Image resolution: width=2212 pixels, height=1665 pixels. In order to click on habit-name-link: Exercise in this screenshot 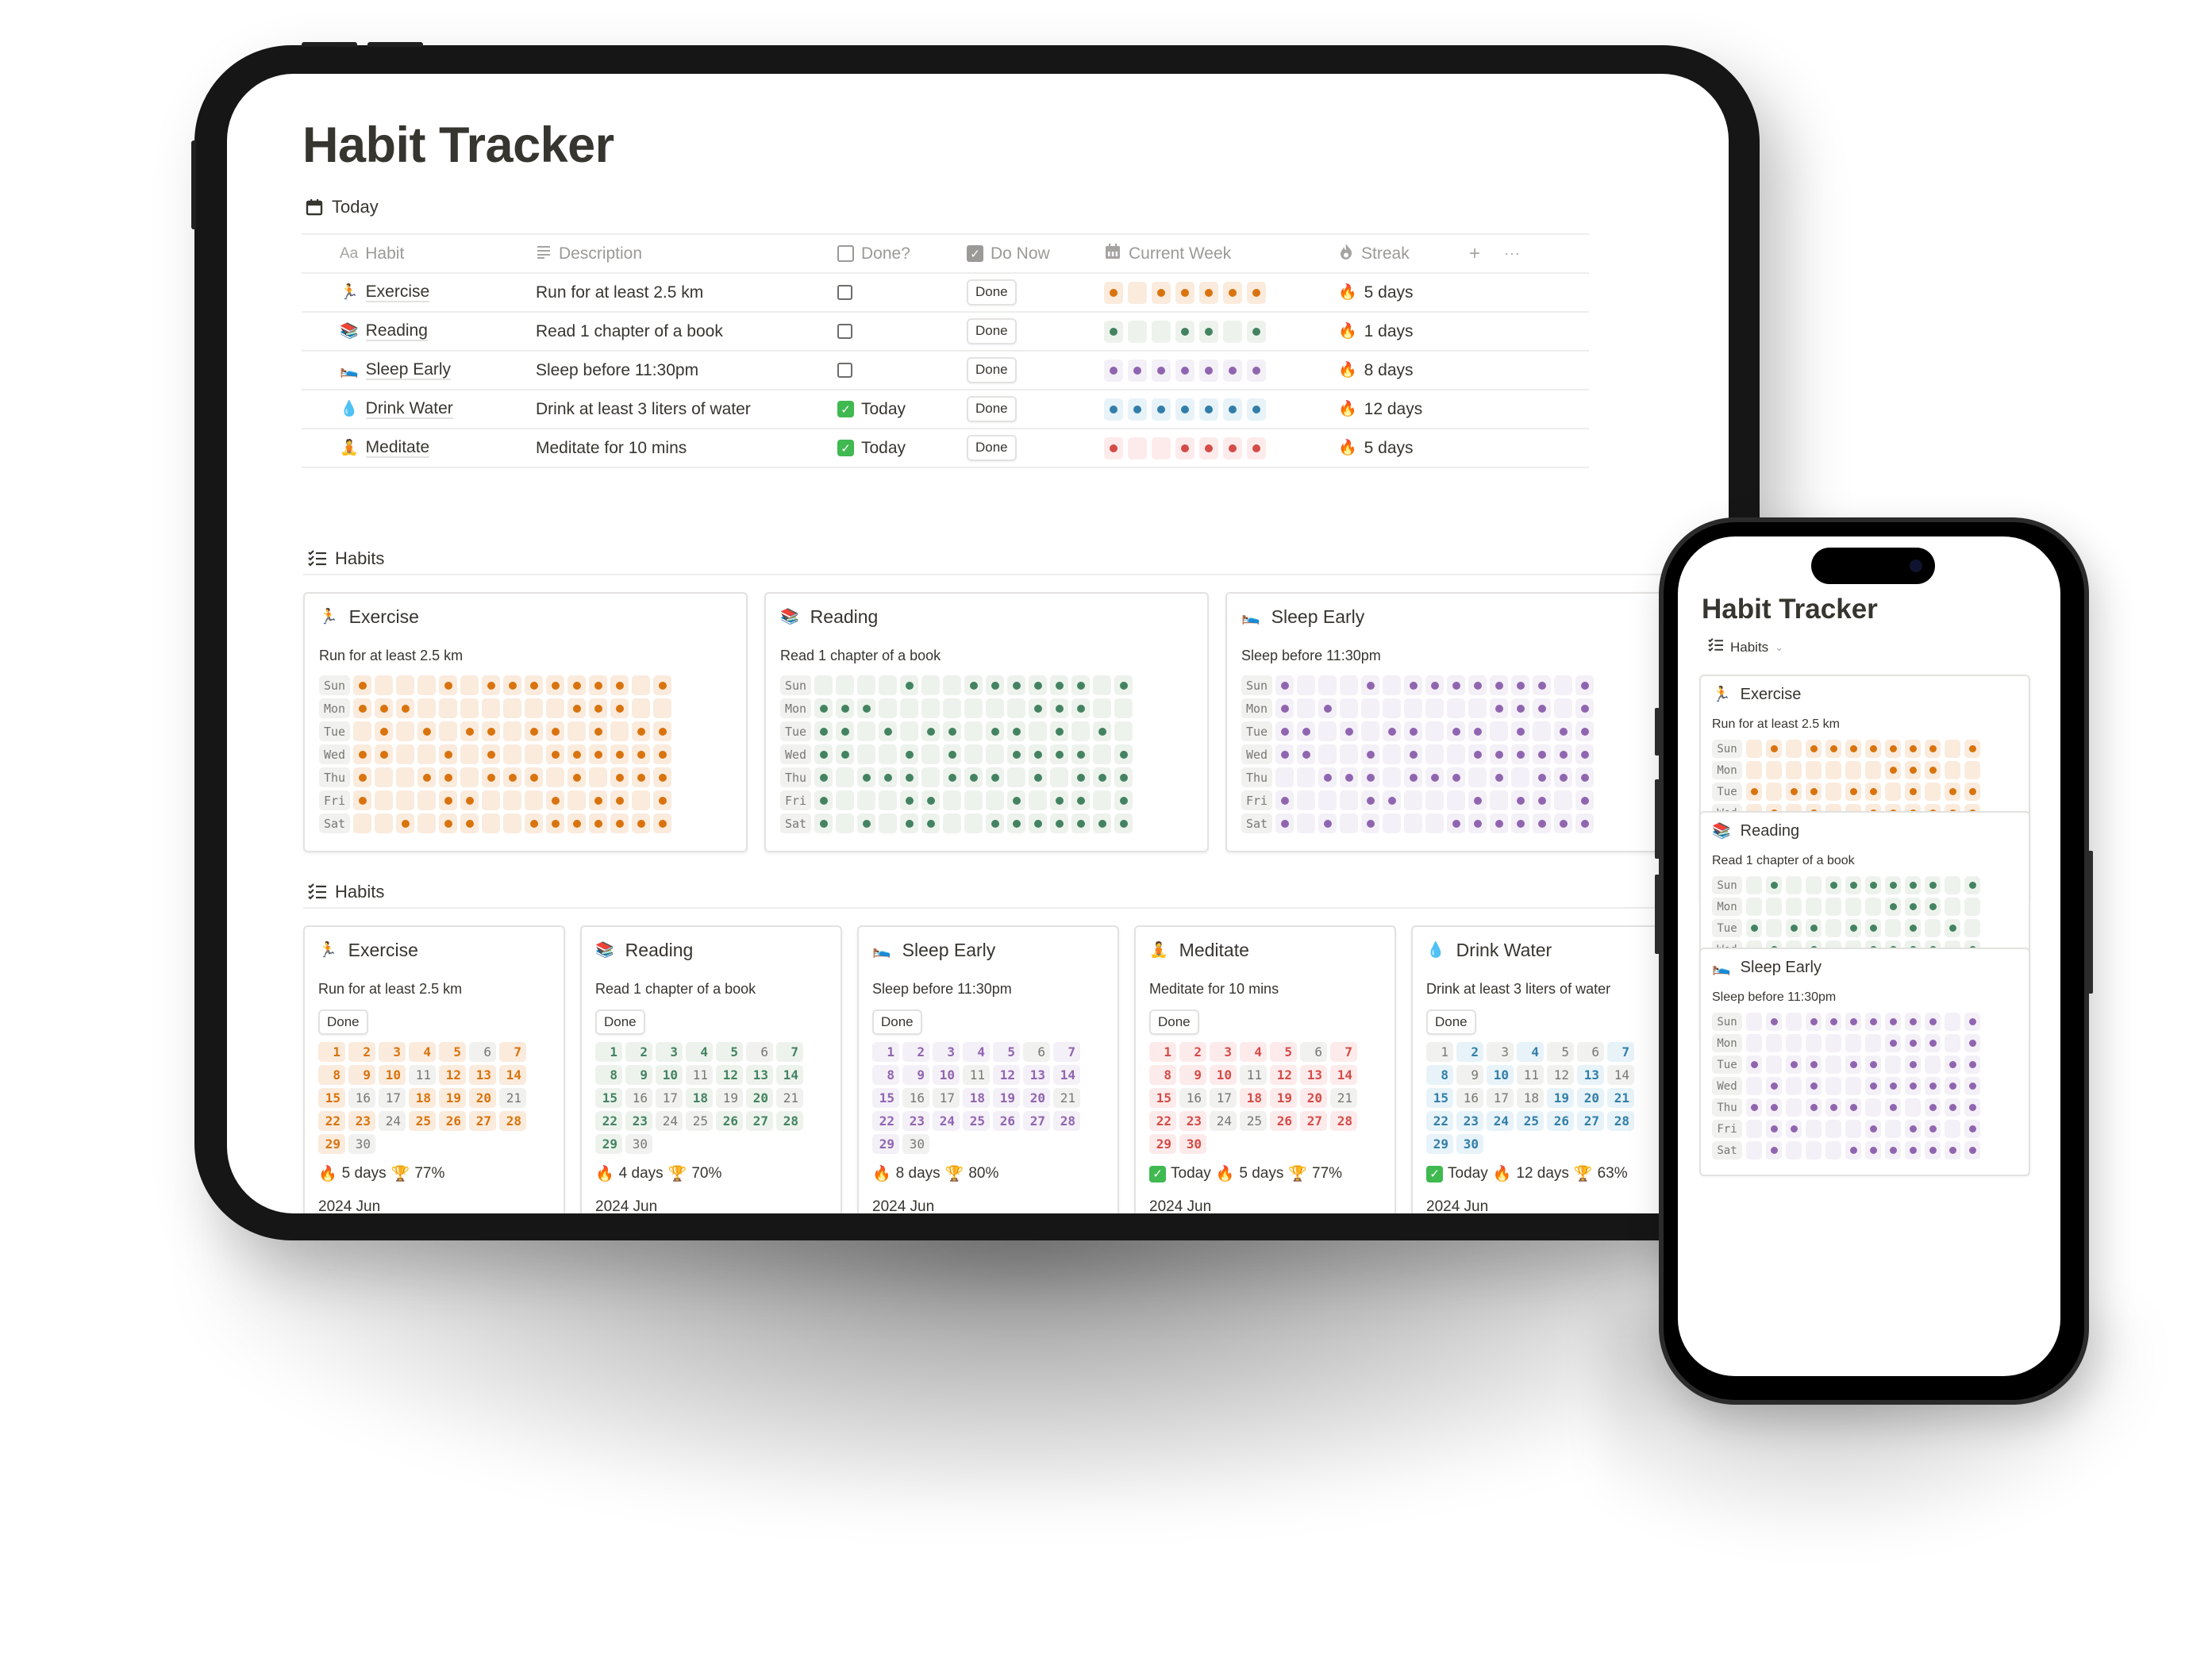, I will do `click(397, 293)`.